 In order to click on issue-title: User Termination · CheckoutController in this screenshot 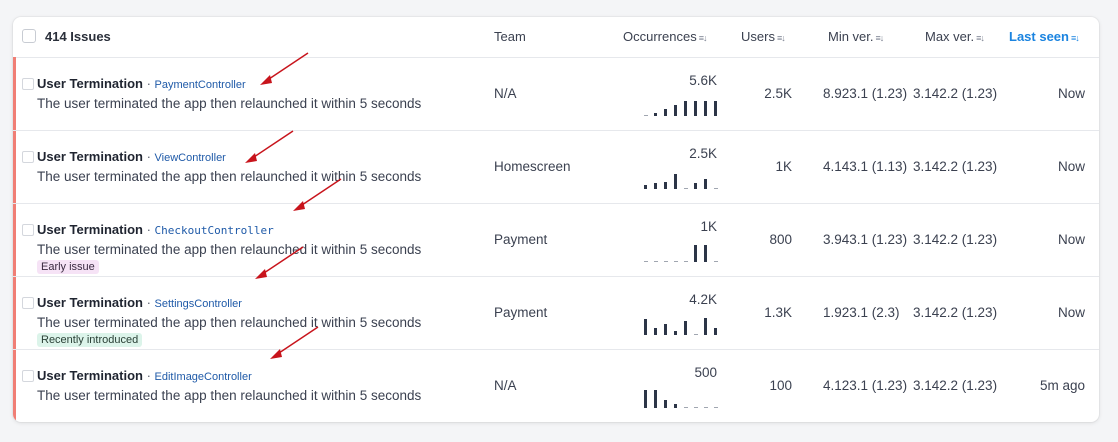, I will do `click(155, 229)`.